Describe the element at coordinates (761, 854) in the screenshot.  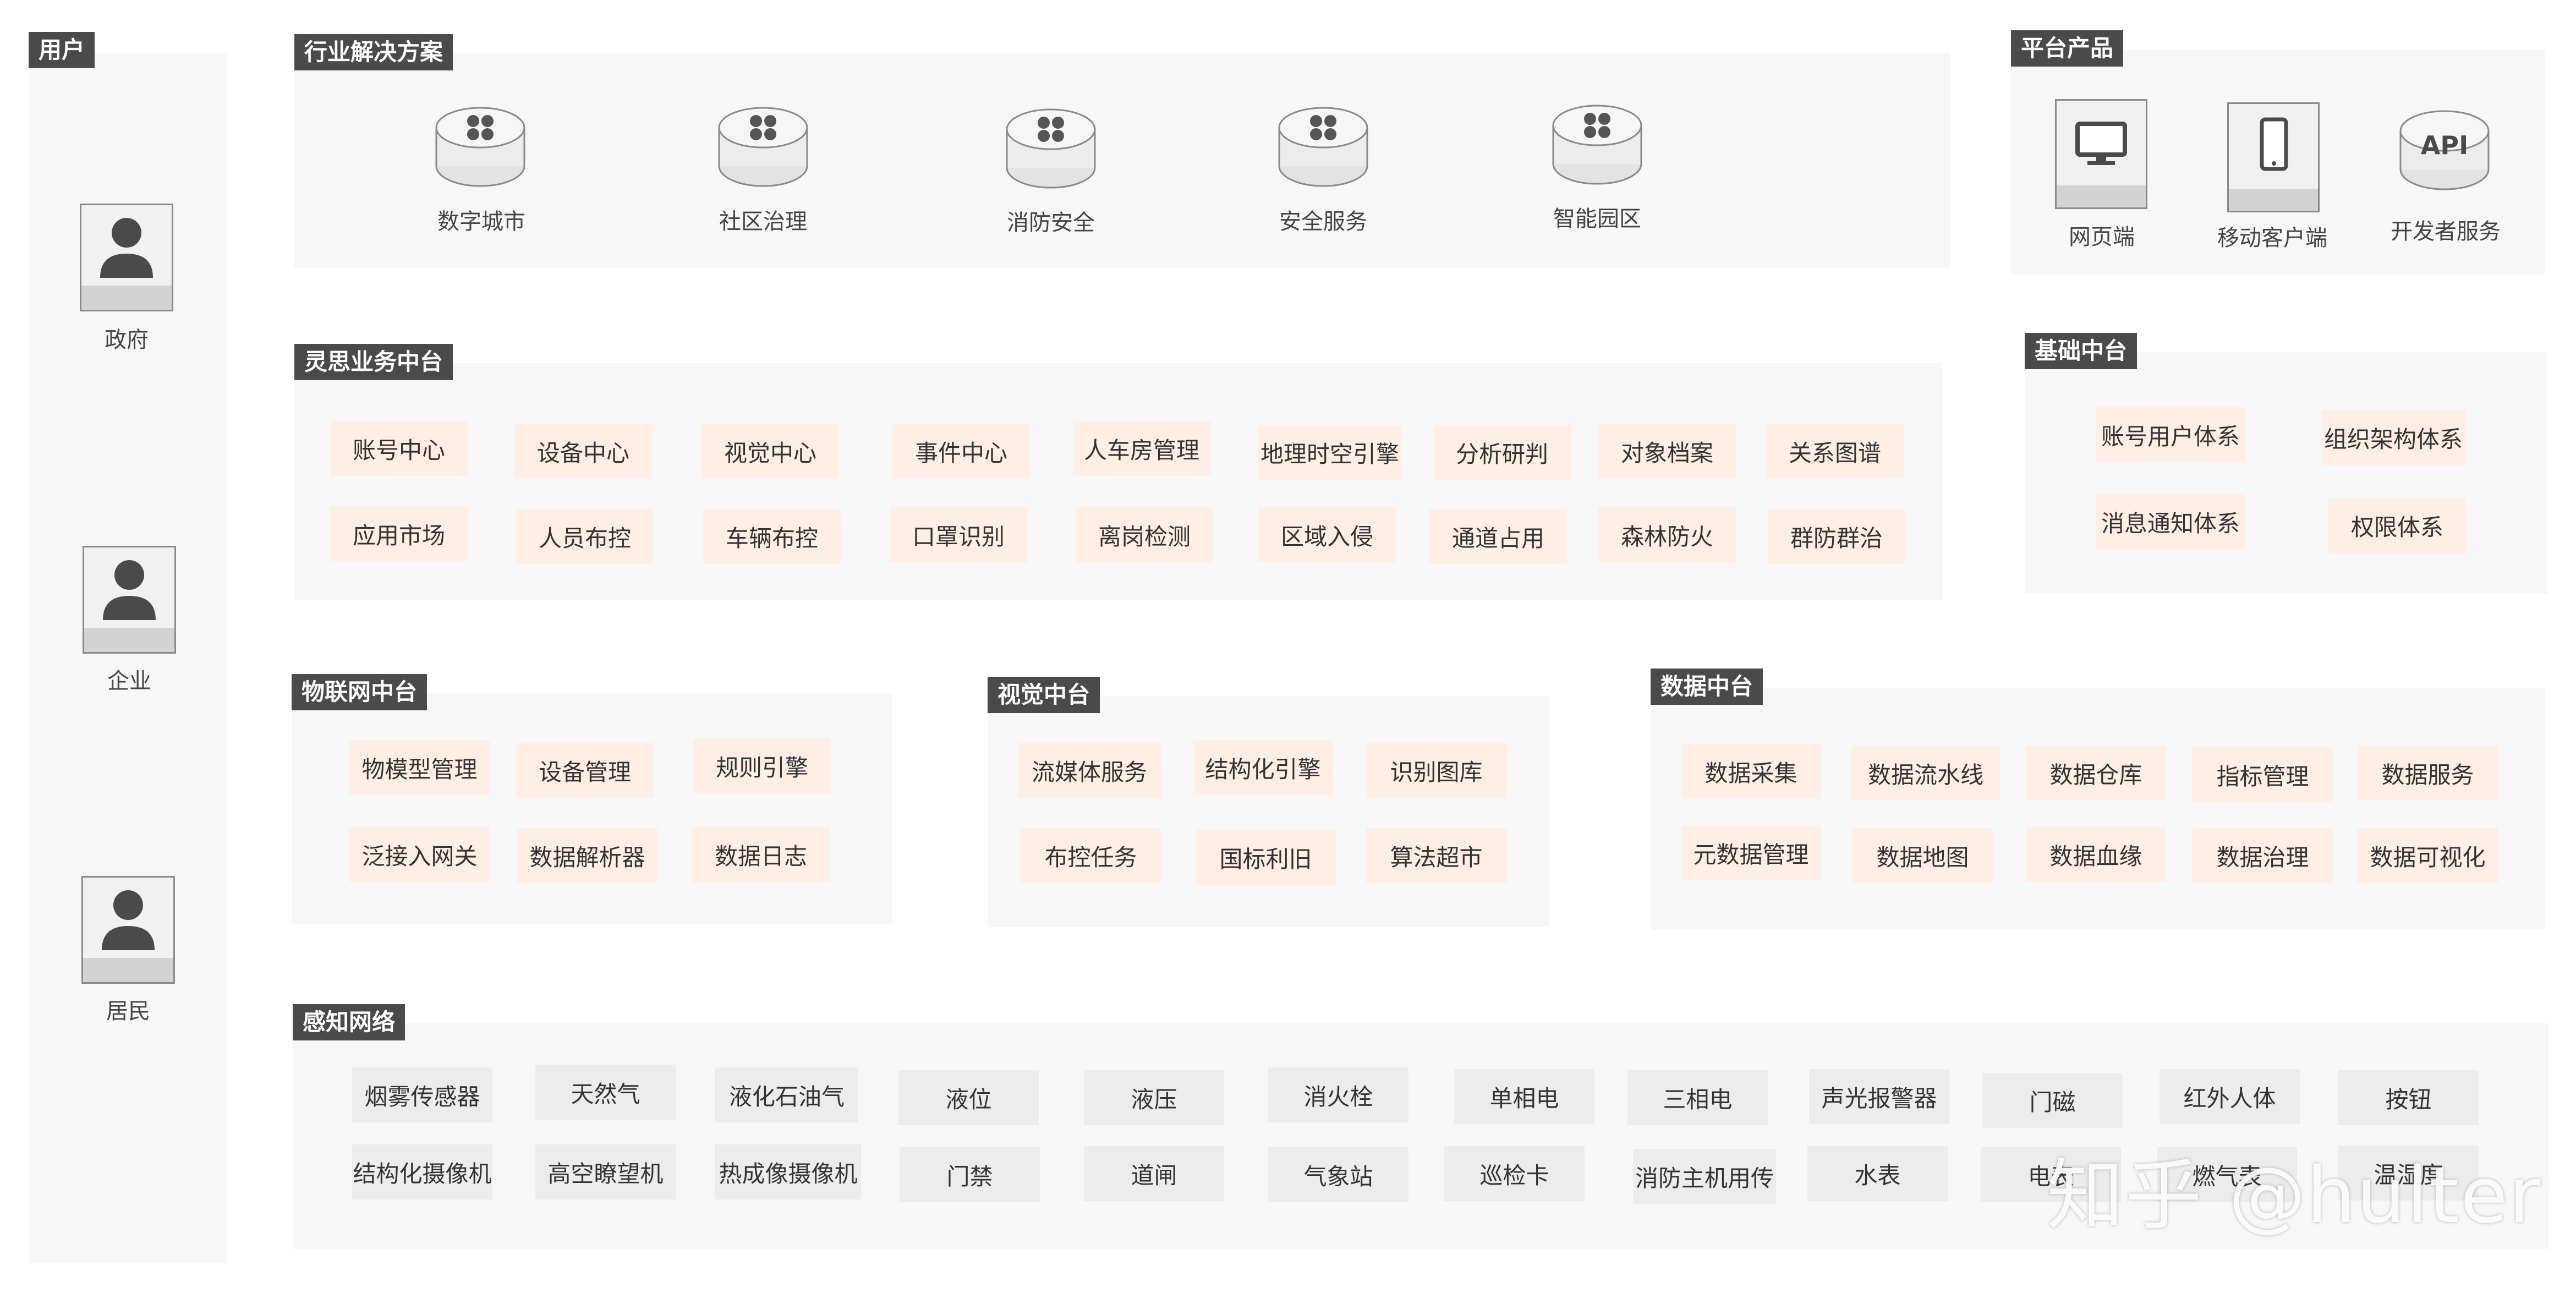
I see `iot-chip: 数据日志` at that location.